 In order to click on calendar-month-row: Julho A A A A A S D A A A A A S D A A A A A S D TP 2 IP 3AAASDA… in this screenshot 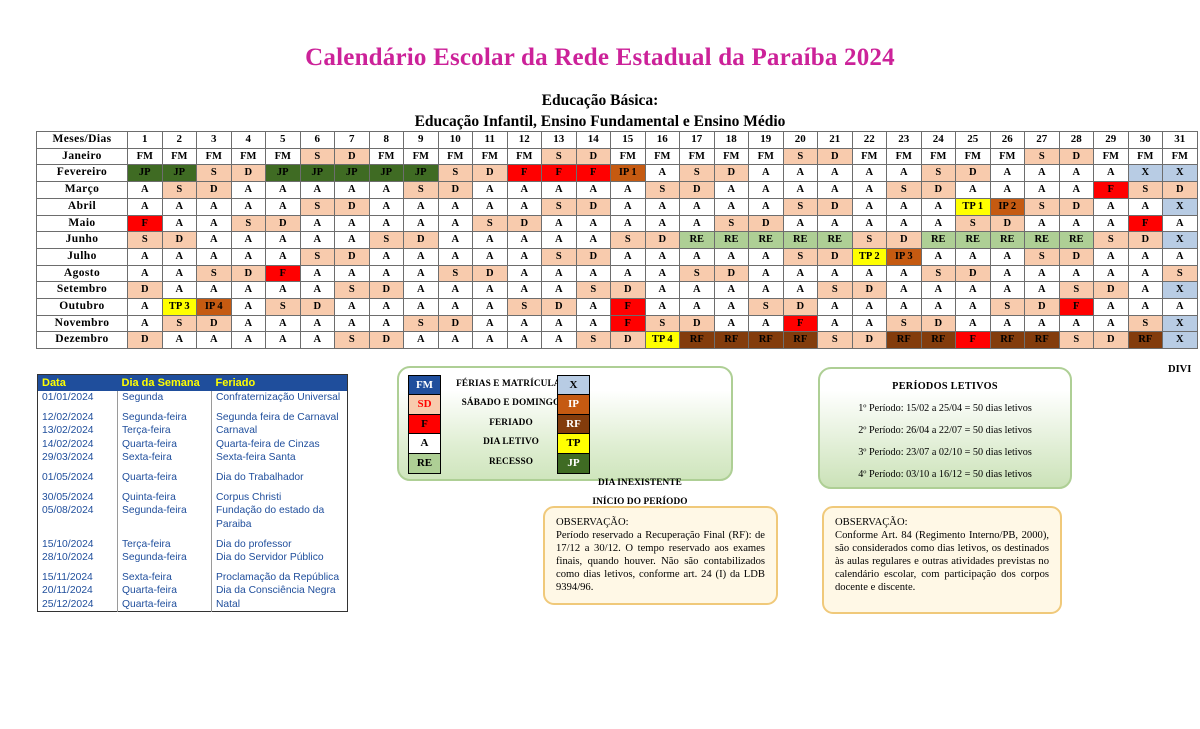, I will do `click(617, 256)`.